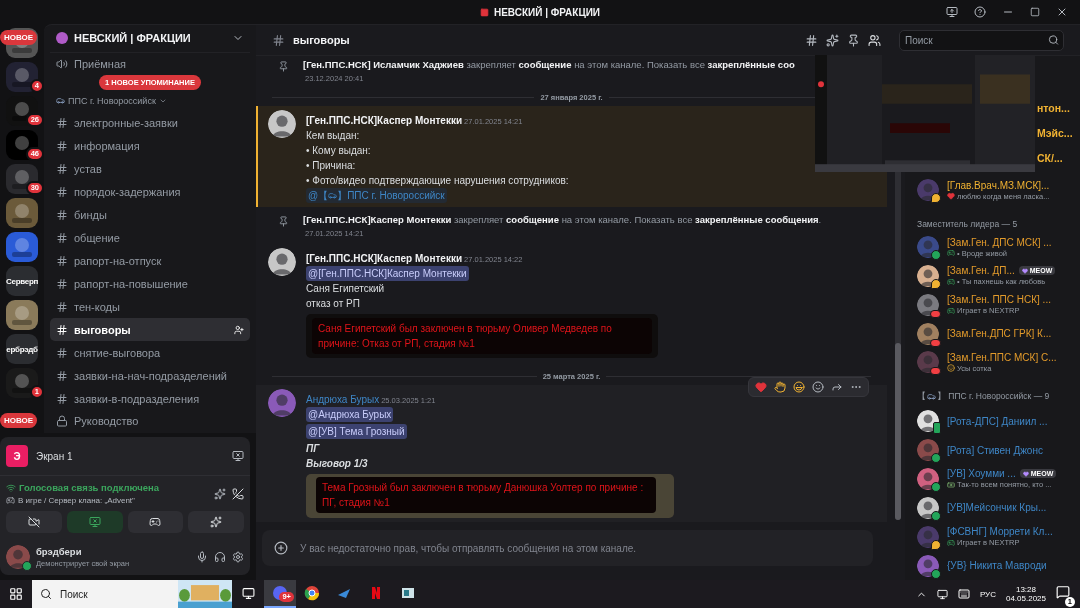  I want to click on server-icon: Серверп, so click(22, 281).